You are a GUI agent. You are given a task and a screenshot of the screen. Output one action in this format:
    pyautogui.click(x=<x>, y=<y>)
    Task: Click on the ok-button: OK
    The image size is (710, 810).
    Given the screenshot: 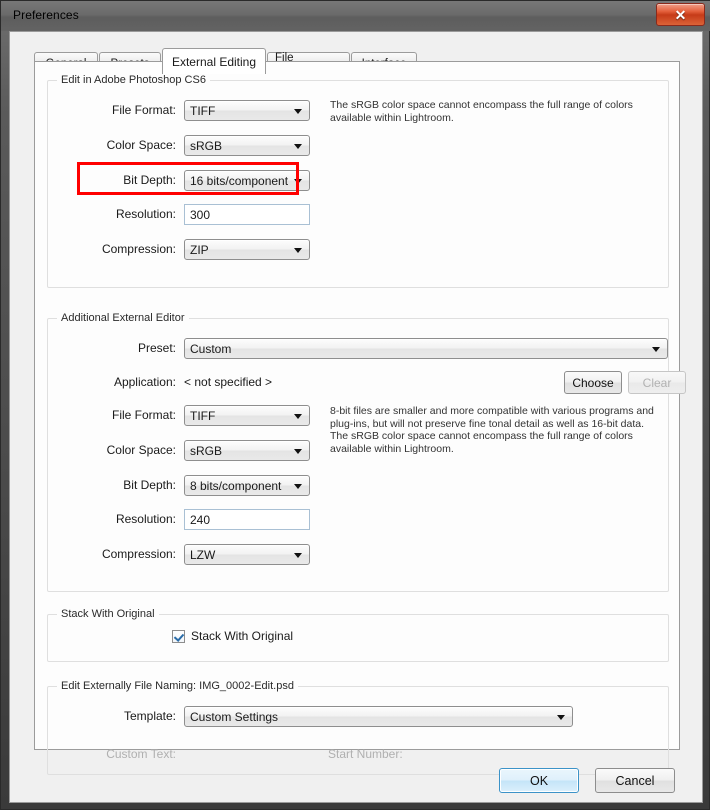 What is the action you would take?
    pyautogui.click(x=539, y=780)
    